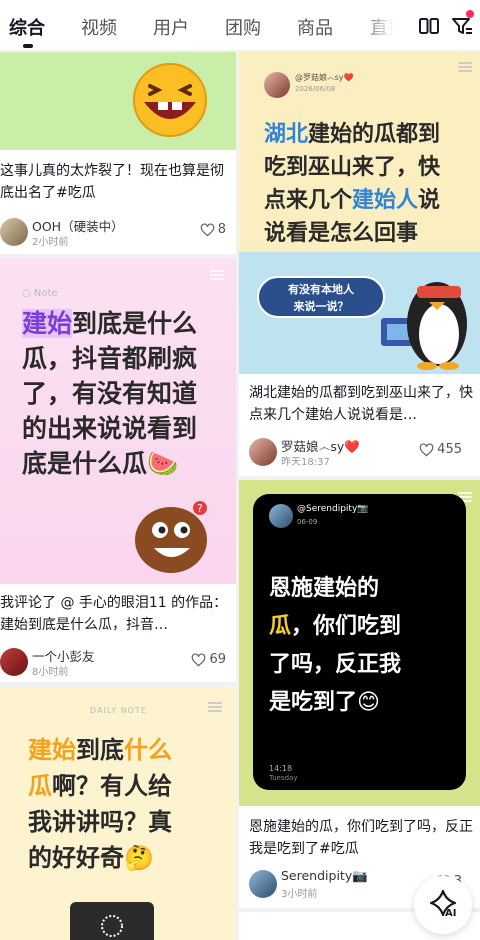 The image size is (480, 940). What do you see at coordinates (217, 659) in the screenshot?
I see `like-count-value: 69` at bounding box center [217, 659].